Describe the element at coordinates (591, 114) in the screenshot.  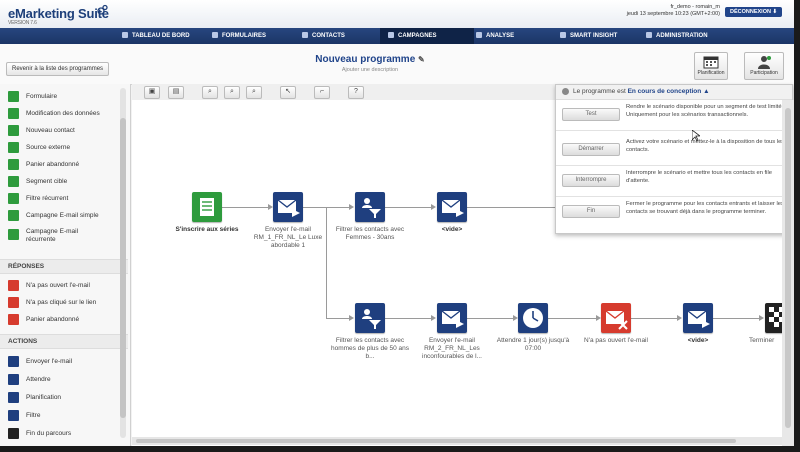
I see `test-button: Test` at that location.